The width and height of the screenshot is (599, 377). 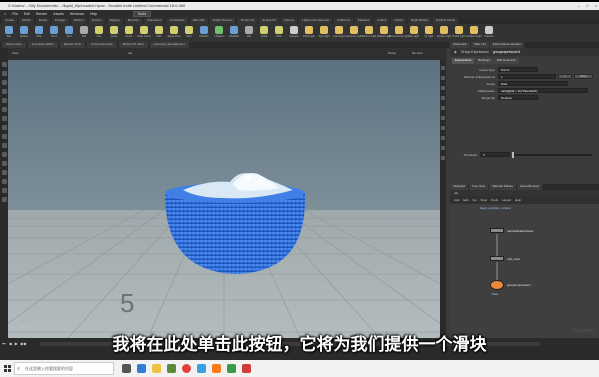 I want to click on shelf-tool: Line, so click(x=99, y=33).